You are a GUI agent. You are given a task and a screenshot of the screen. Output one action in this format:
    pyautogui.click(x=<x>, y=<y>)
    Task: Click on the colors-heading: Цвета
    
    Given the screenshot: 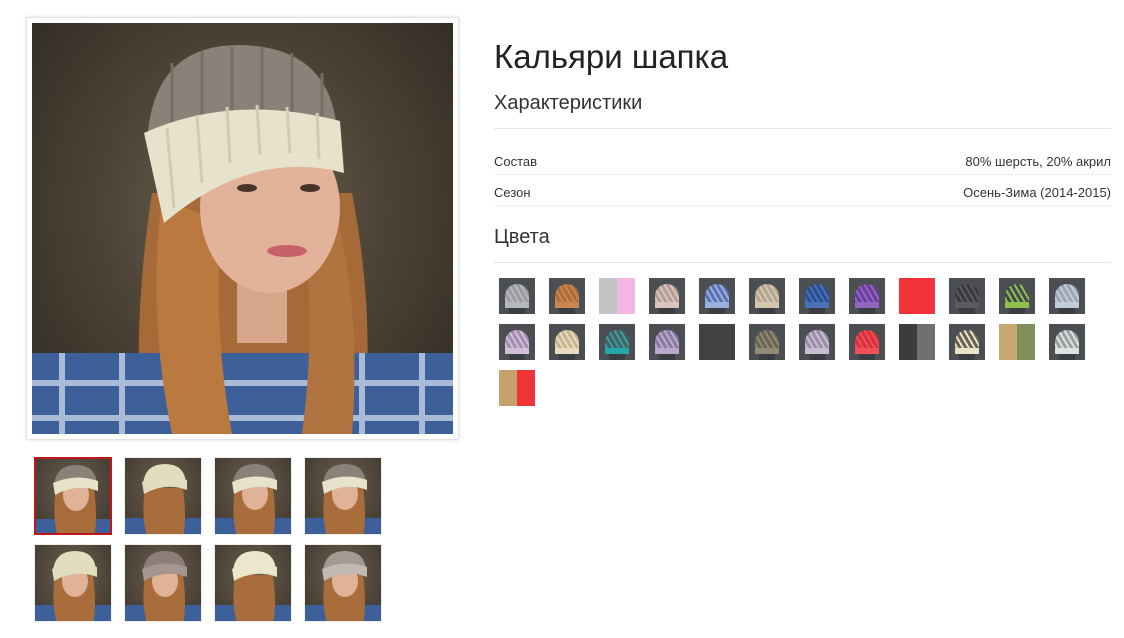 What is the action you would take?
    pyautogui.click(x=522, y=237)
    